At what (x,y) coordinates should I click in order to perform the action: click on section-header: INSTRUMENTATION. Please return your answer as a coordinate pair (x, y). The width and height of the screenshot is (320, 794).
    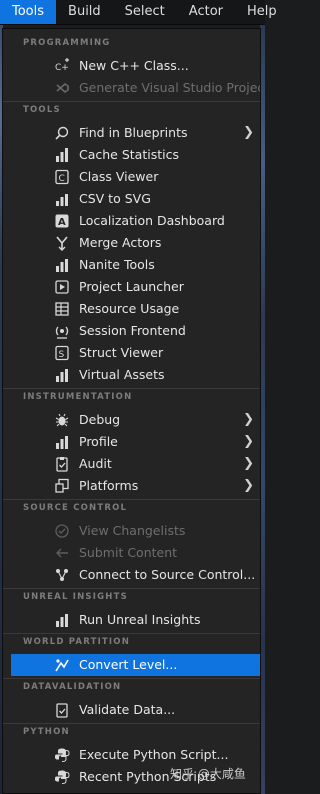
    Looking at the image, I should click on (78, 397).